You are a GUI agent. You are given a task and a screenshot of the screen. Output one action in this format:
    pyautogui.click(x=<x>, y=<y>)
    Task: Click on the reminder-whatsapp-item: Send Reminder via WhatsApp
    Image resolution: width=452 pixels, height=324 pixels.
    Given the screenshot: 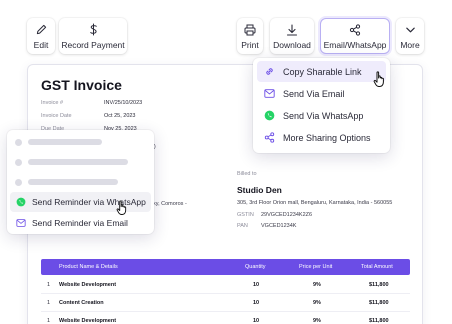 What is the action you would take?
    pyautogui.click(x=80, y=202)
    